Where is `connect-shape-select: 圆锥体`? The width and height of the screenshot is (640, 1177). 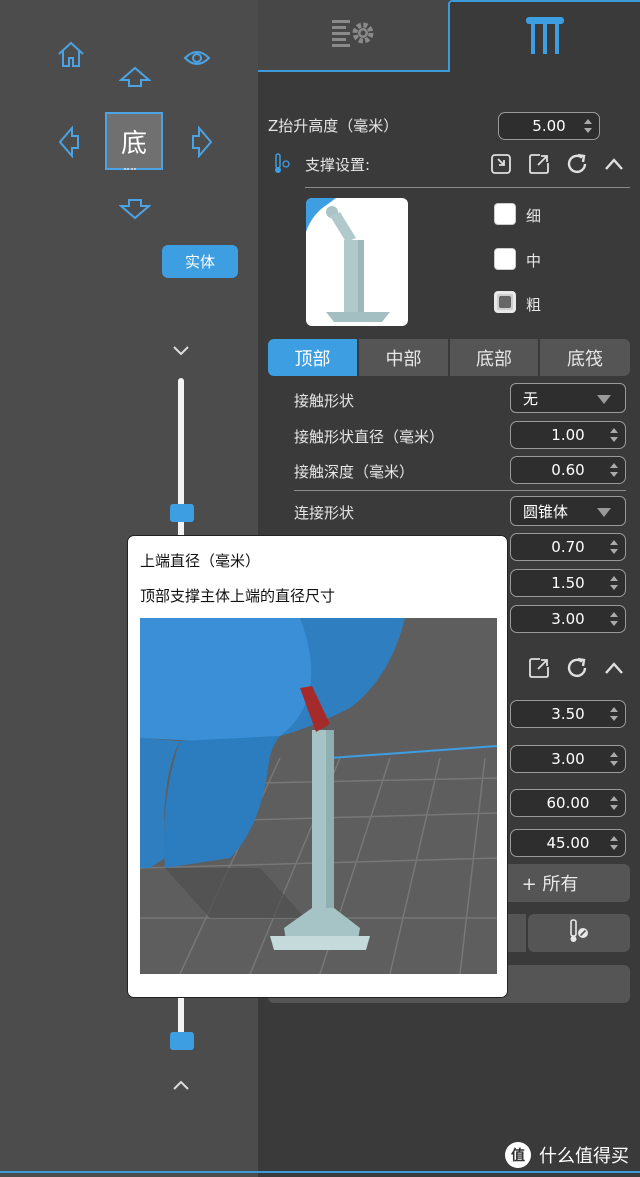
connect-shape-select: 圆锥体 is located at coordinates (568, 511).